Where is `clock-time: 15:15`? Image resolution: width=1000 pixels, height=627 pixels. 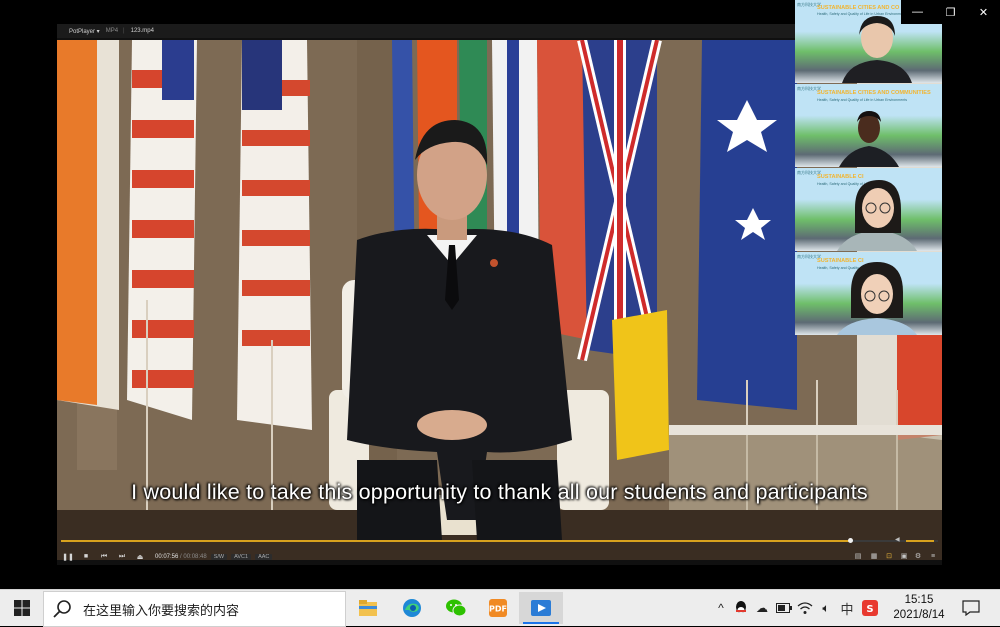 clock-time: 15:15 is located at coordinates (919, 600).